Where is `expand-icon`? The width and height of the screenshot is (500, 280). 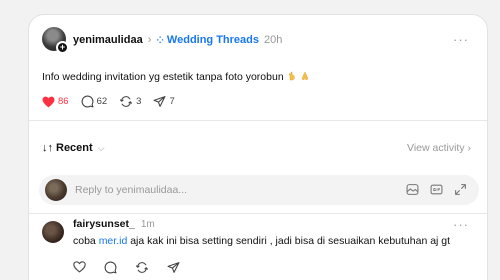
expand-icon is located at coordinates (460, 189).